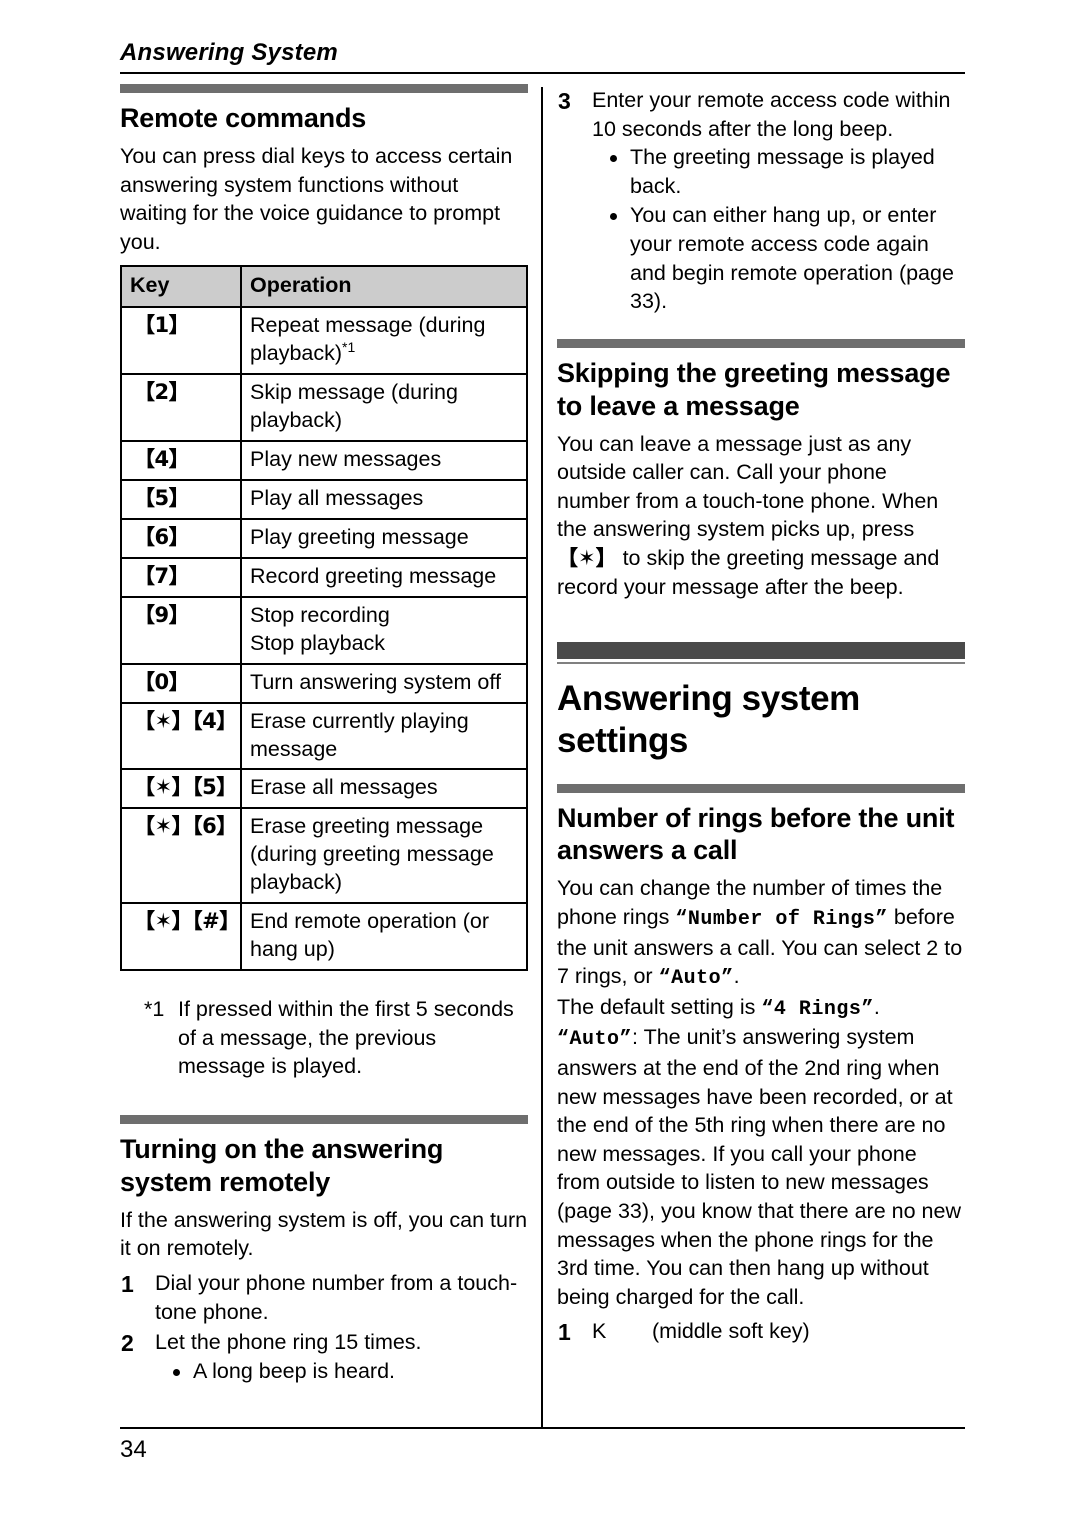 Image resolution: width=1080 pixels, height=1527 pixels. I want to click on footer-rule, so click(542, 1428).